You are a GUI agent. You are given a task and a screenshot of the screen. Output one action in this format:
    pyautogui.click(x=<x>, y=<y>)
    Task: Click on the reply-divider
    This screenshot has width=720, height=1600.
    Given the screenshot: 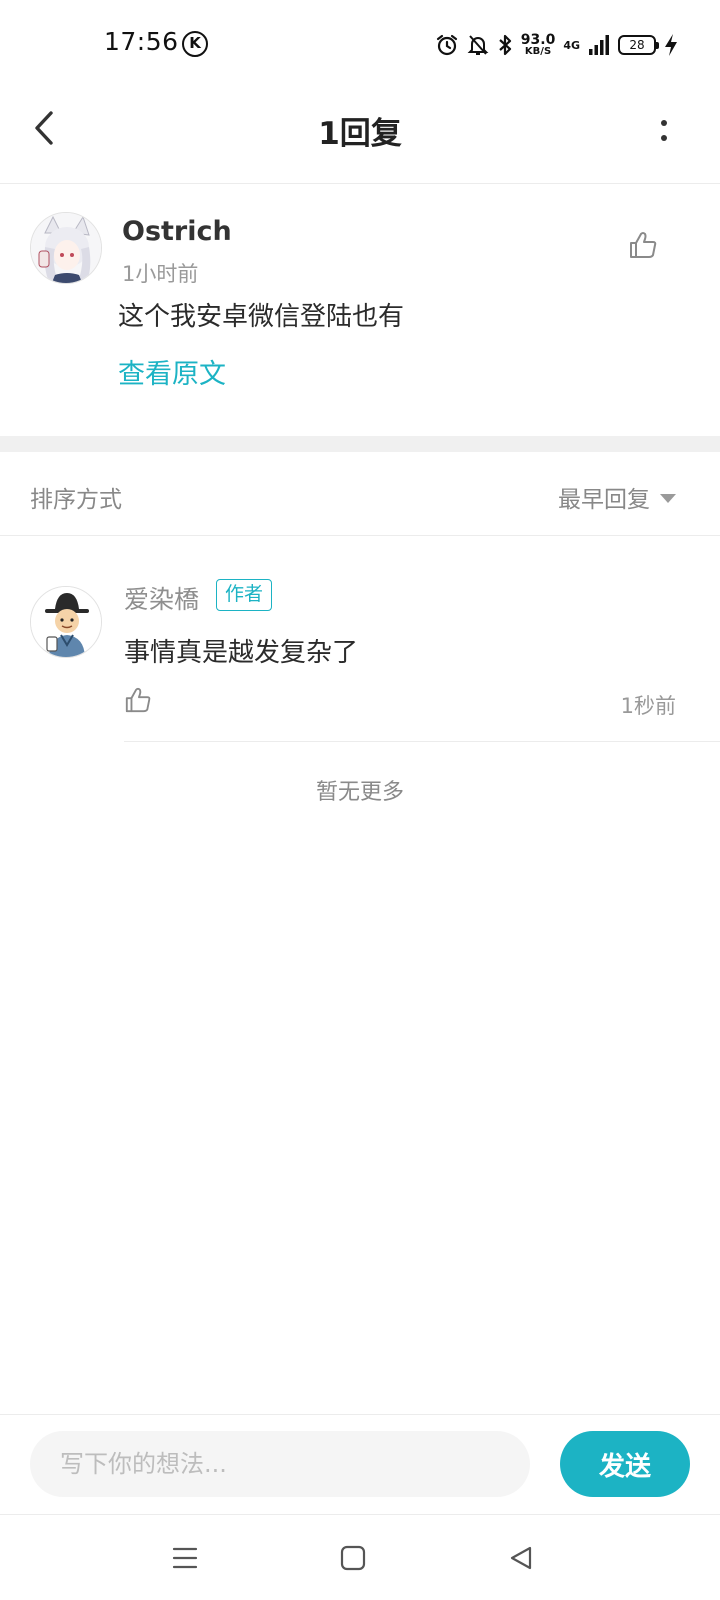 What is the action you would take?
    pyautogui.click(x=422, y=741)
    